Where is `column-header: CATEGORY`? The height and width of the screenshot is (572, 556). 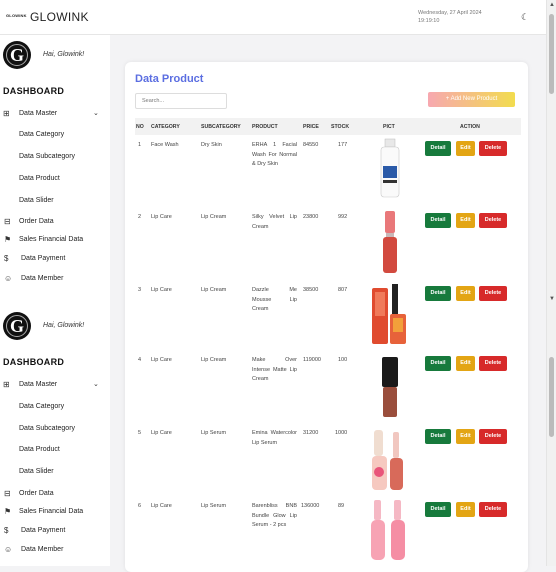 column-header: CATEGORY is located at coordinates (165, 127).